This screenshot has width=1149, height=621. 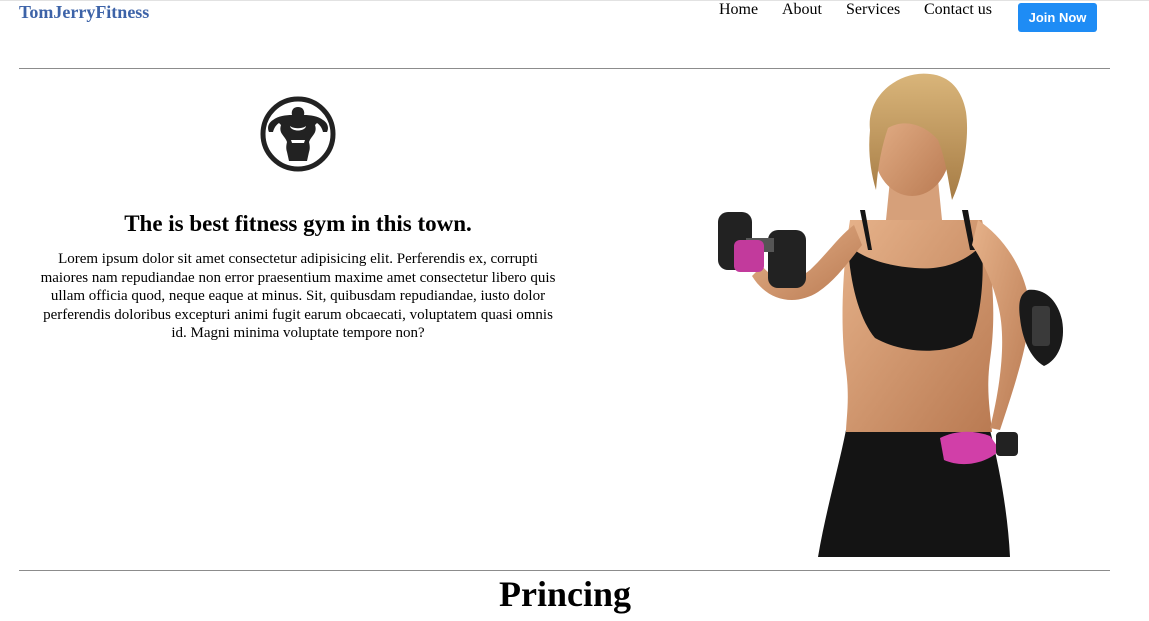 I want to click on hero-title: The is best fitness gym in this town., so click(x=298, y=223).